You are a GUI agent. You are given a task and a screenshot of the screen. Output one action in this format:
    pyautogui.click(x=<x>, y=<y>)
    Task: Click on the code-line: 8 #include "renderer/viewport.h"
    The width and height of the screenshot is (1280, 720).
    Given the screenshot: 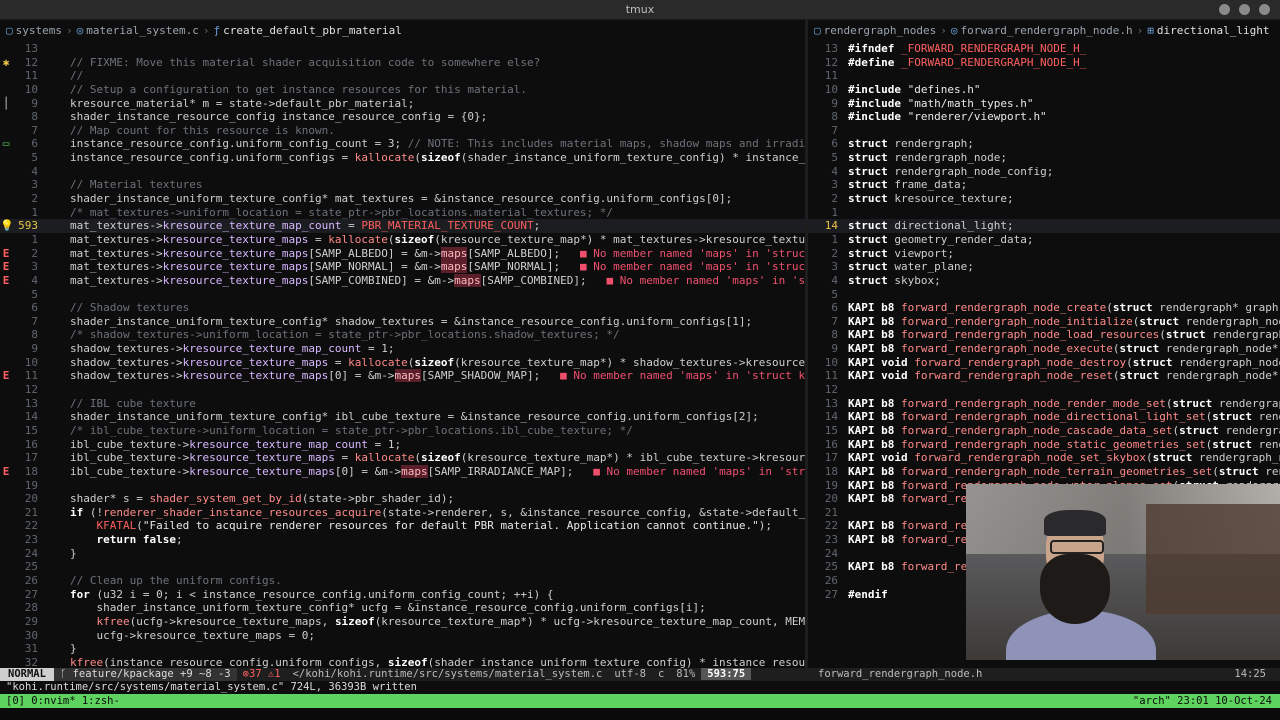 What is the action you would take?
    pyautogui.click(x=1044, y=117)
    